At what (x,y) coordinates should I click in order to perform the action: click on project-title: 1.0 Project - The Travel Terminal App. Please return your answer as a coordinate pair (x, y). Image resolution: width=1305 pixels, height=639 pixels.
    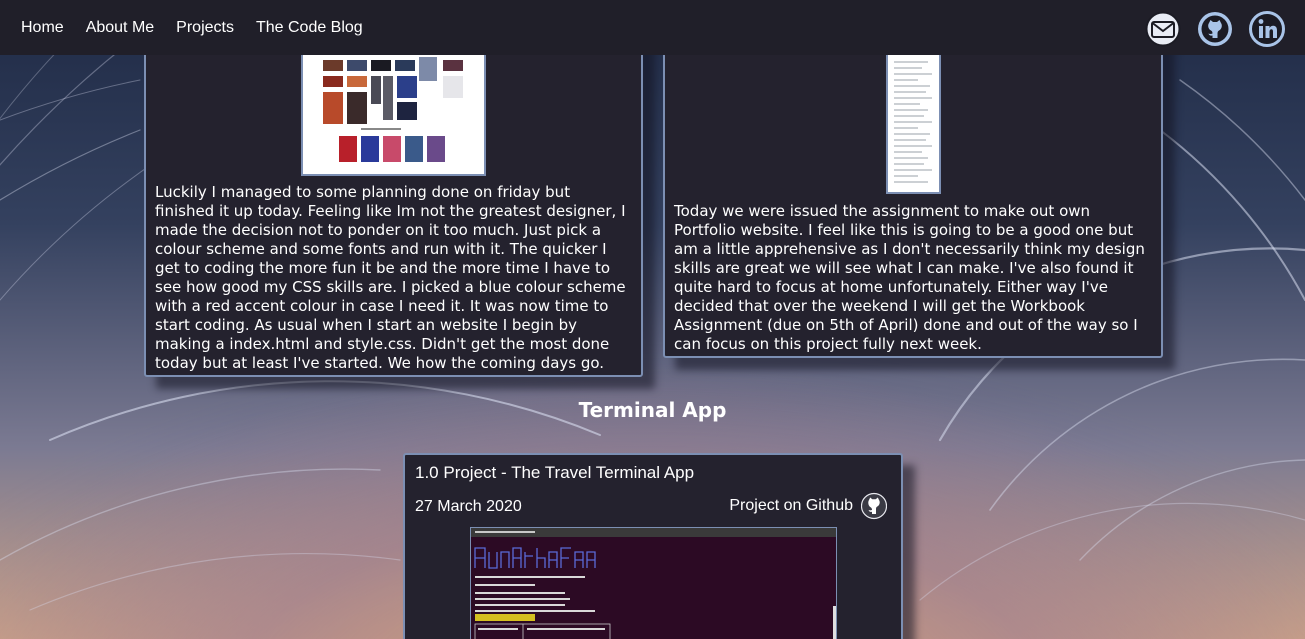
    Looking at the image, I should click on (554, 473).